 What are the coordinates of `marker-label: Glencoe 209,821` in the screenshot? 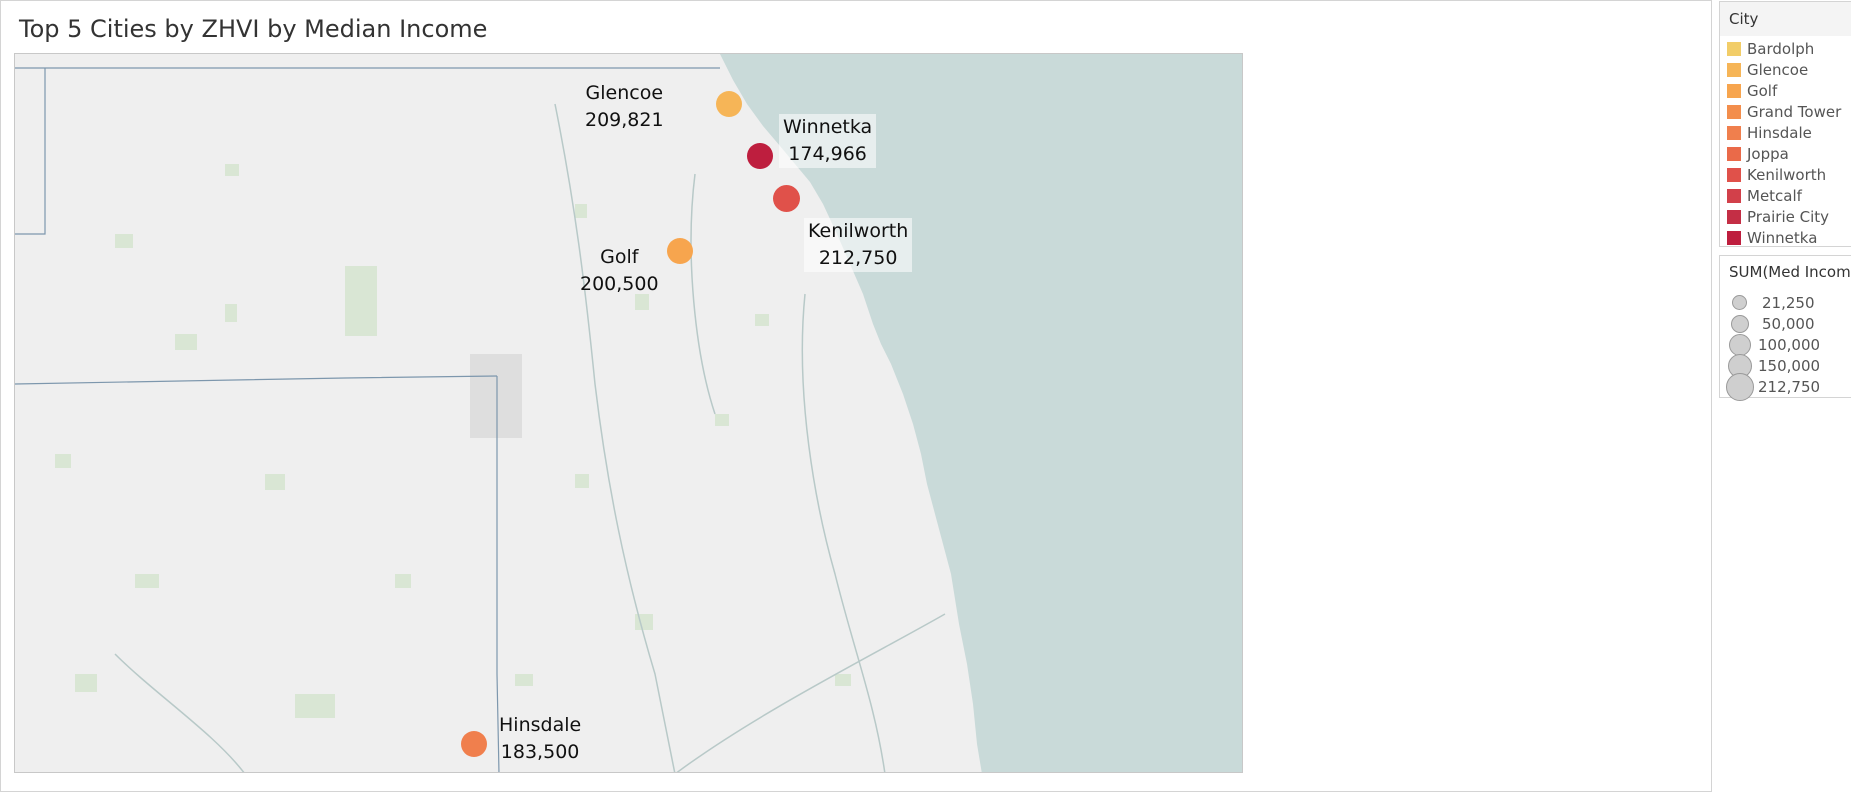 It's located at (624, 107).